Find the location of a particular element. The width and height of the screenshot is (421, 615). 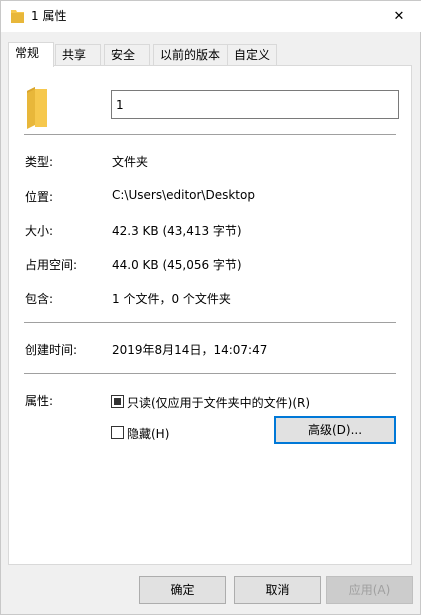

attributes-label: 属性: is located at coordinates (39, 401).